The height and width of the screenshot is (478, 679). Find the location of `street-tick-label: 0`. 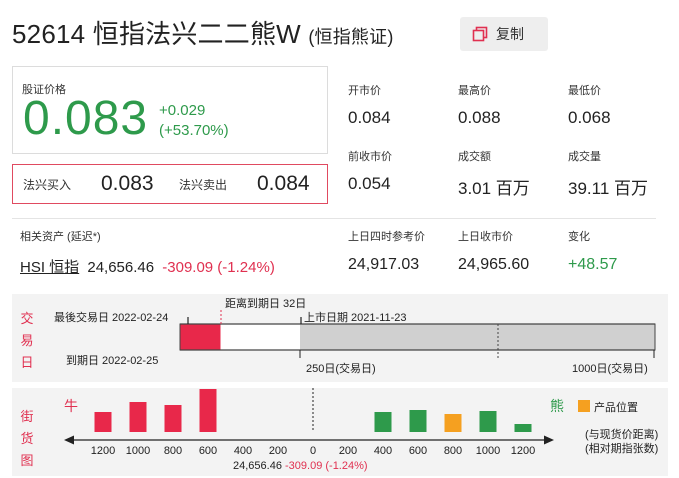

street-tick-label: 0 is located at coordinates (313, 451).